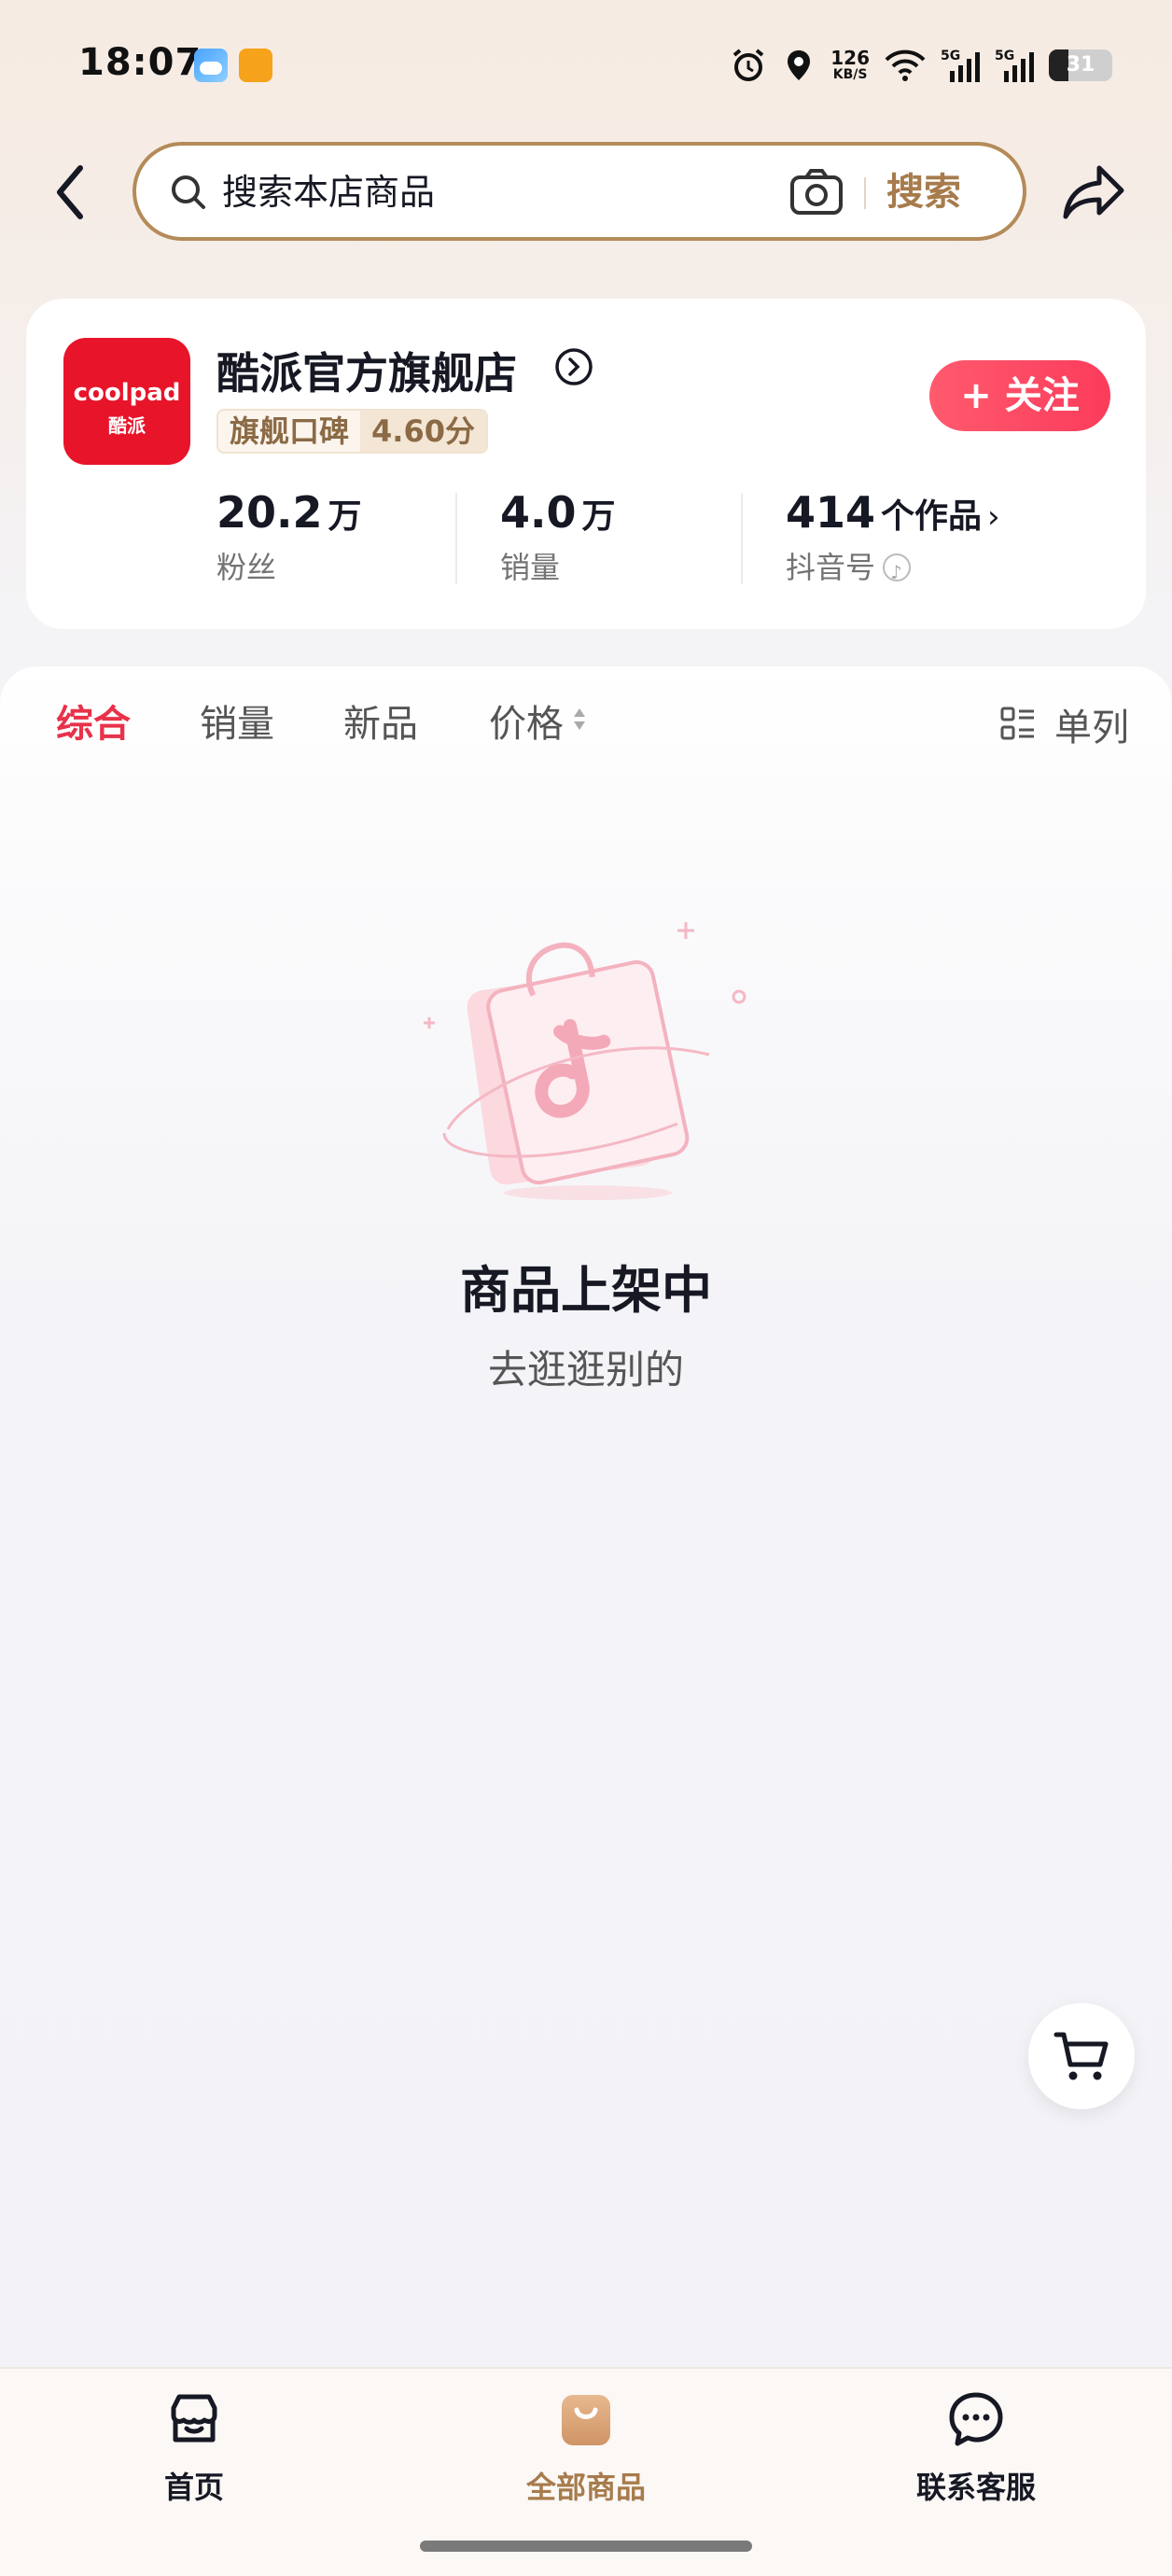 This screenshot has width=1172, height=2576. Describe the element at coordinates (748, 65) in the screenshot. I see `alarm-icon` at that location.